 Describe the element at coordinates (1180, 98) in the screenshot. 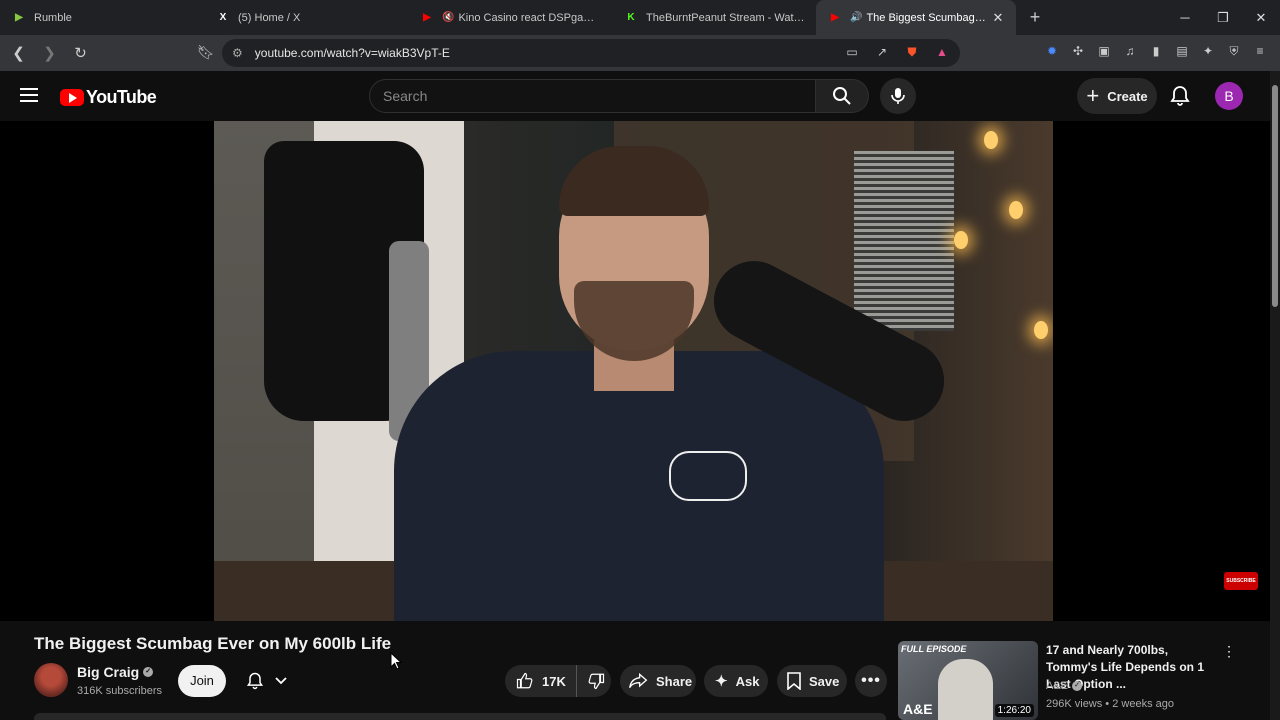

I see `notifications-bell-icon` at that location.